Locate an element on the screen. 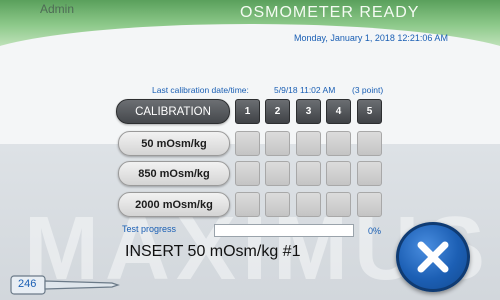  probe-counter-value: 246 is located at coordinates (27, 284).